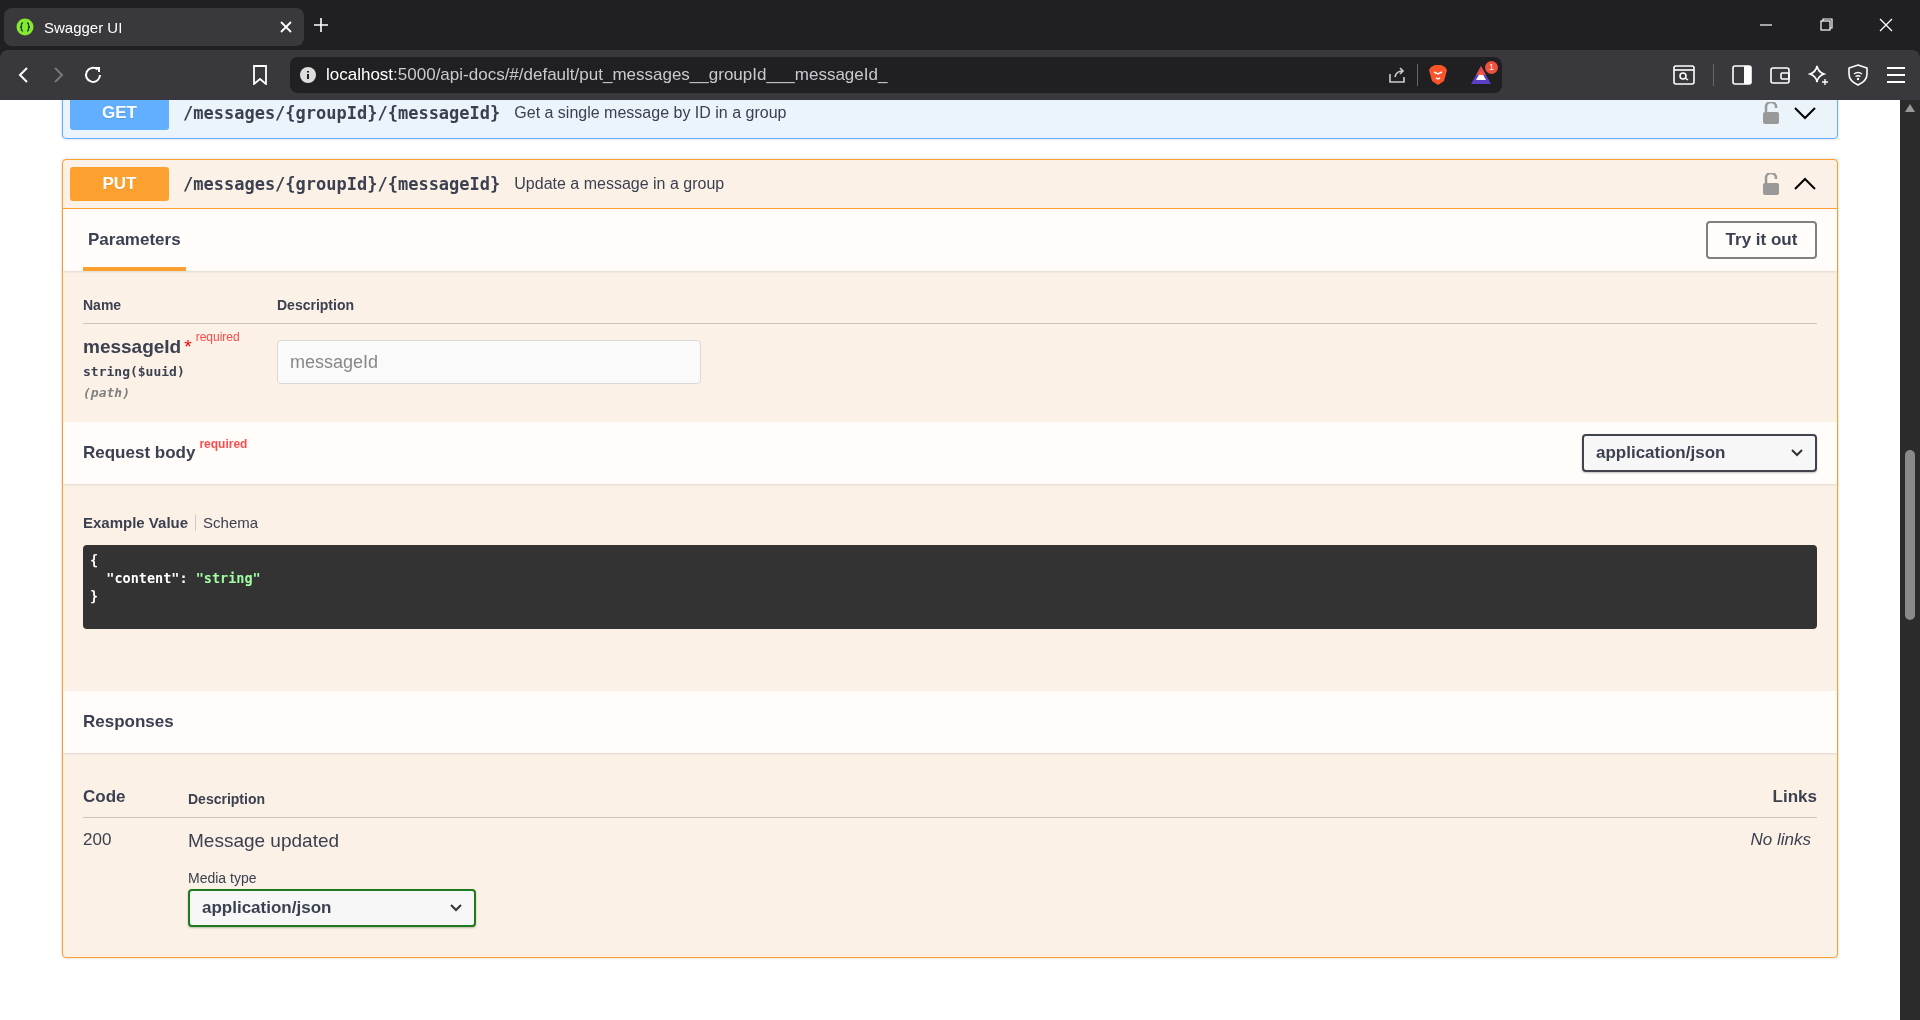  I want to click on parameters-tab: Parameters, so click(134, 242).